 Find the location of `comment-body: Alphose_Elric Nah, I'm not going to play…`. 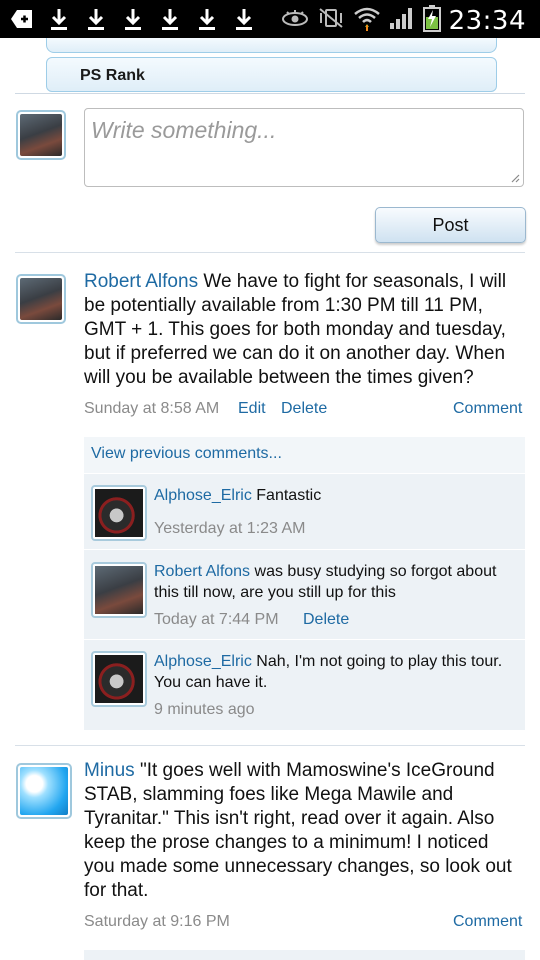

comment-body: Alphose_Elric Nah, I'm not going to play… is located at coordinates (336, 672).